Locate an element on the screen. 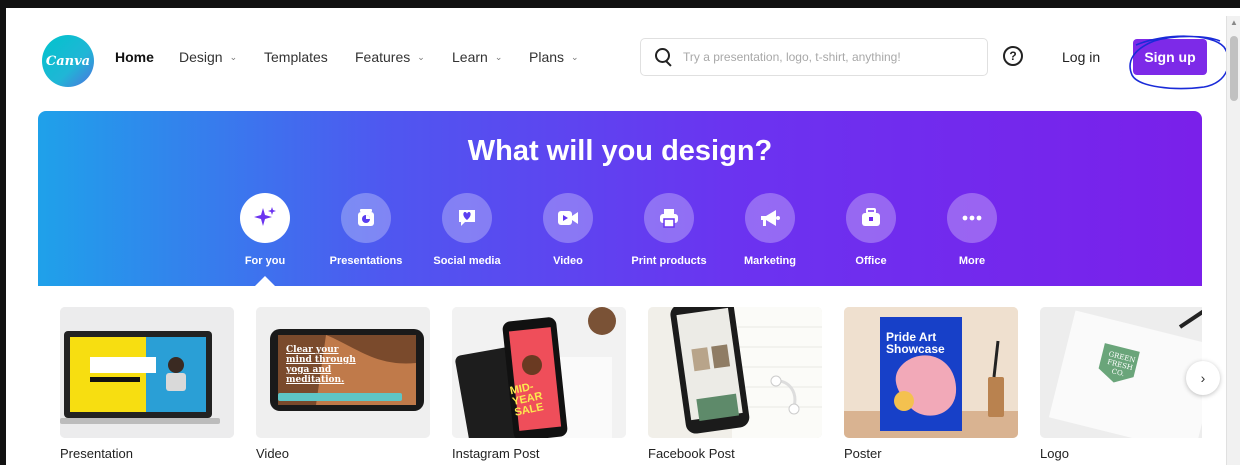  sparkle-icon is located at coordinates (265, 218).